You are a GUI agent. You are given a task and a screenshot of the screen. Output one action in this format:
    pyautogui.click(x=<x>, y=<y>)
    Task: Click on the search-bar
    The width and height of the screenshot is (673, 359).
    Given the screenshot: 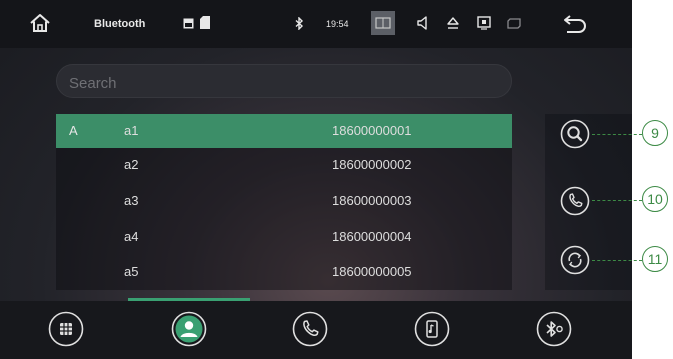 What is the action you would take?
    pyautogui.click(x=284, y=81)
    